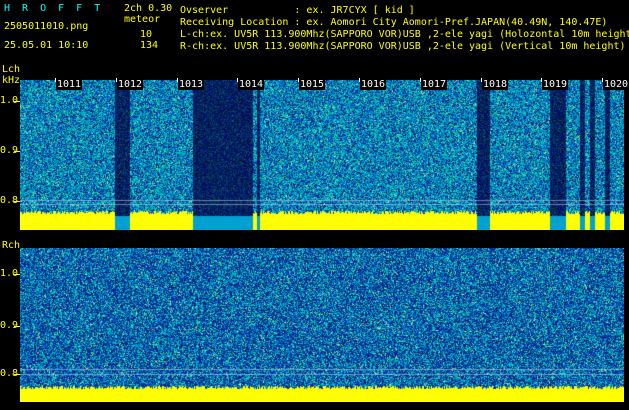 The height and width of the screenshot is (410, 629). Describe the element at coordinates (434, 84) in the screenshot. I see `minute-label-1017: 1017` at that location.